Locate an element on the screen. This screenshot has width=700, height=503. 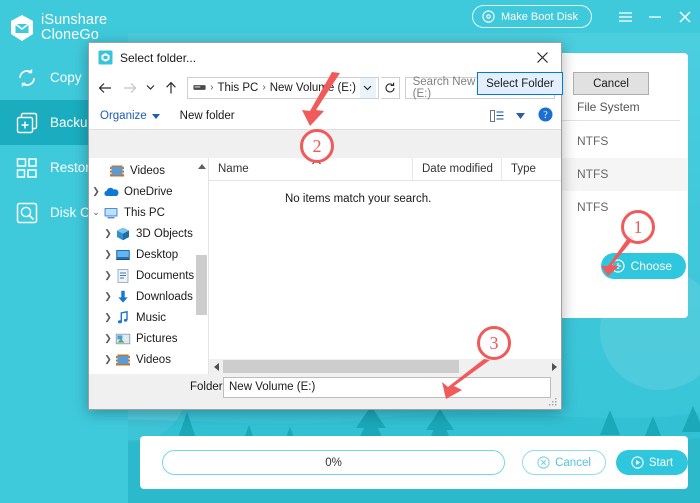
dialog-toolbar: Organize New folder ? is located at coordinates (325, 116).